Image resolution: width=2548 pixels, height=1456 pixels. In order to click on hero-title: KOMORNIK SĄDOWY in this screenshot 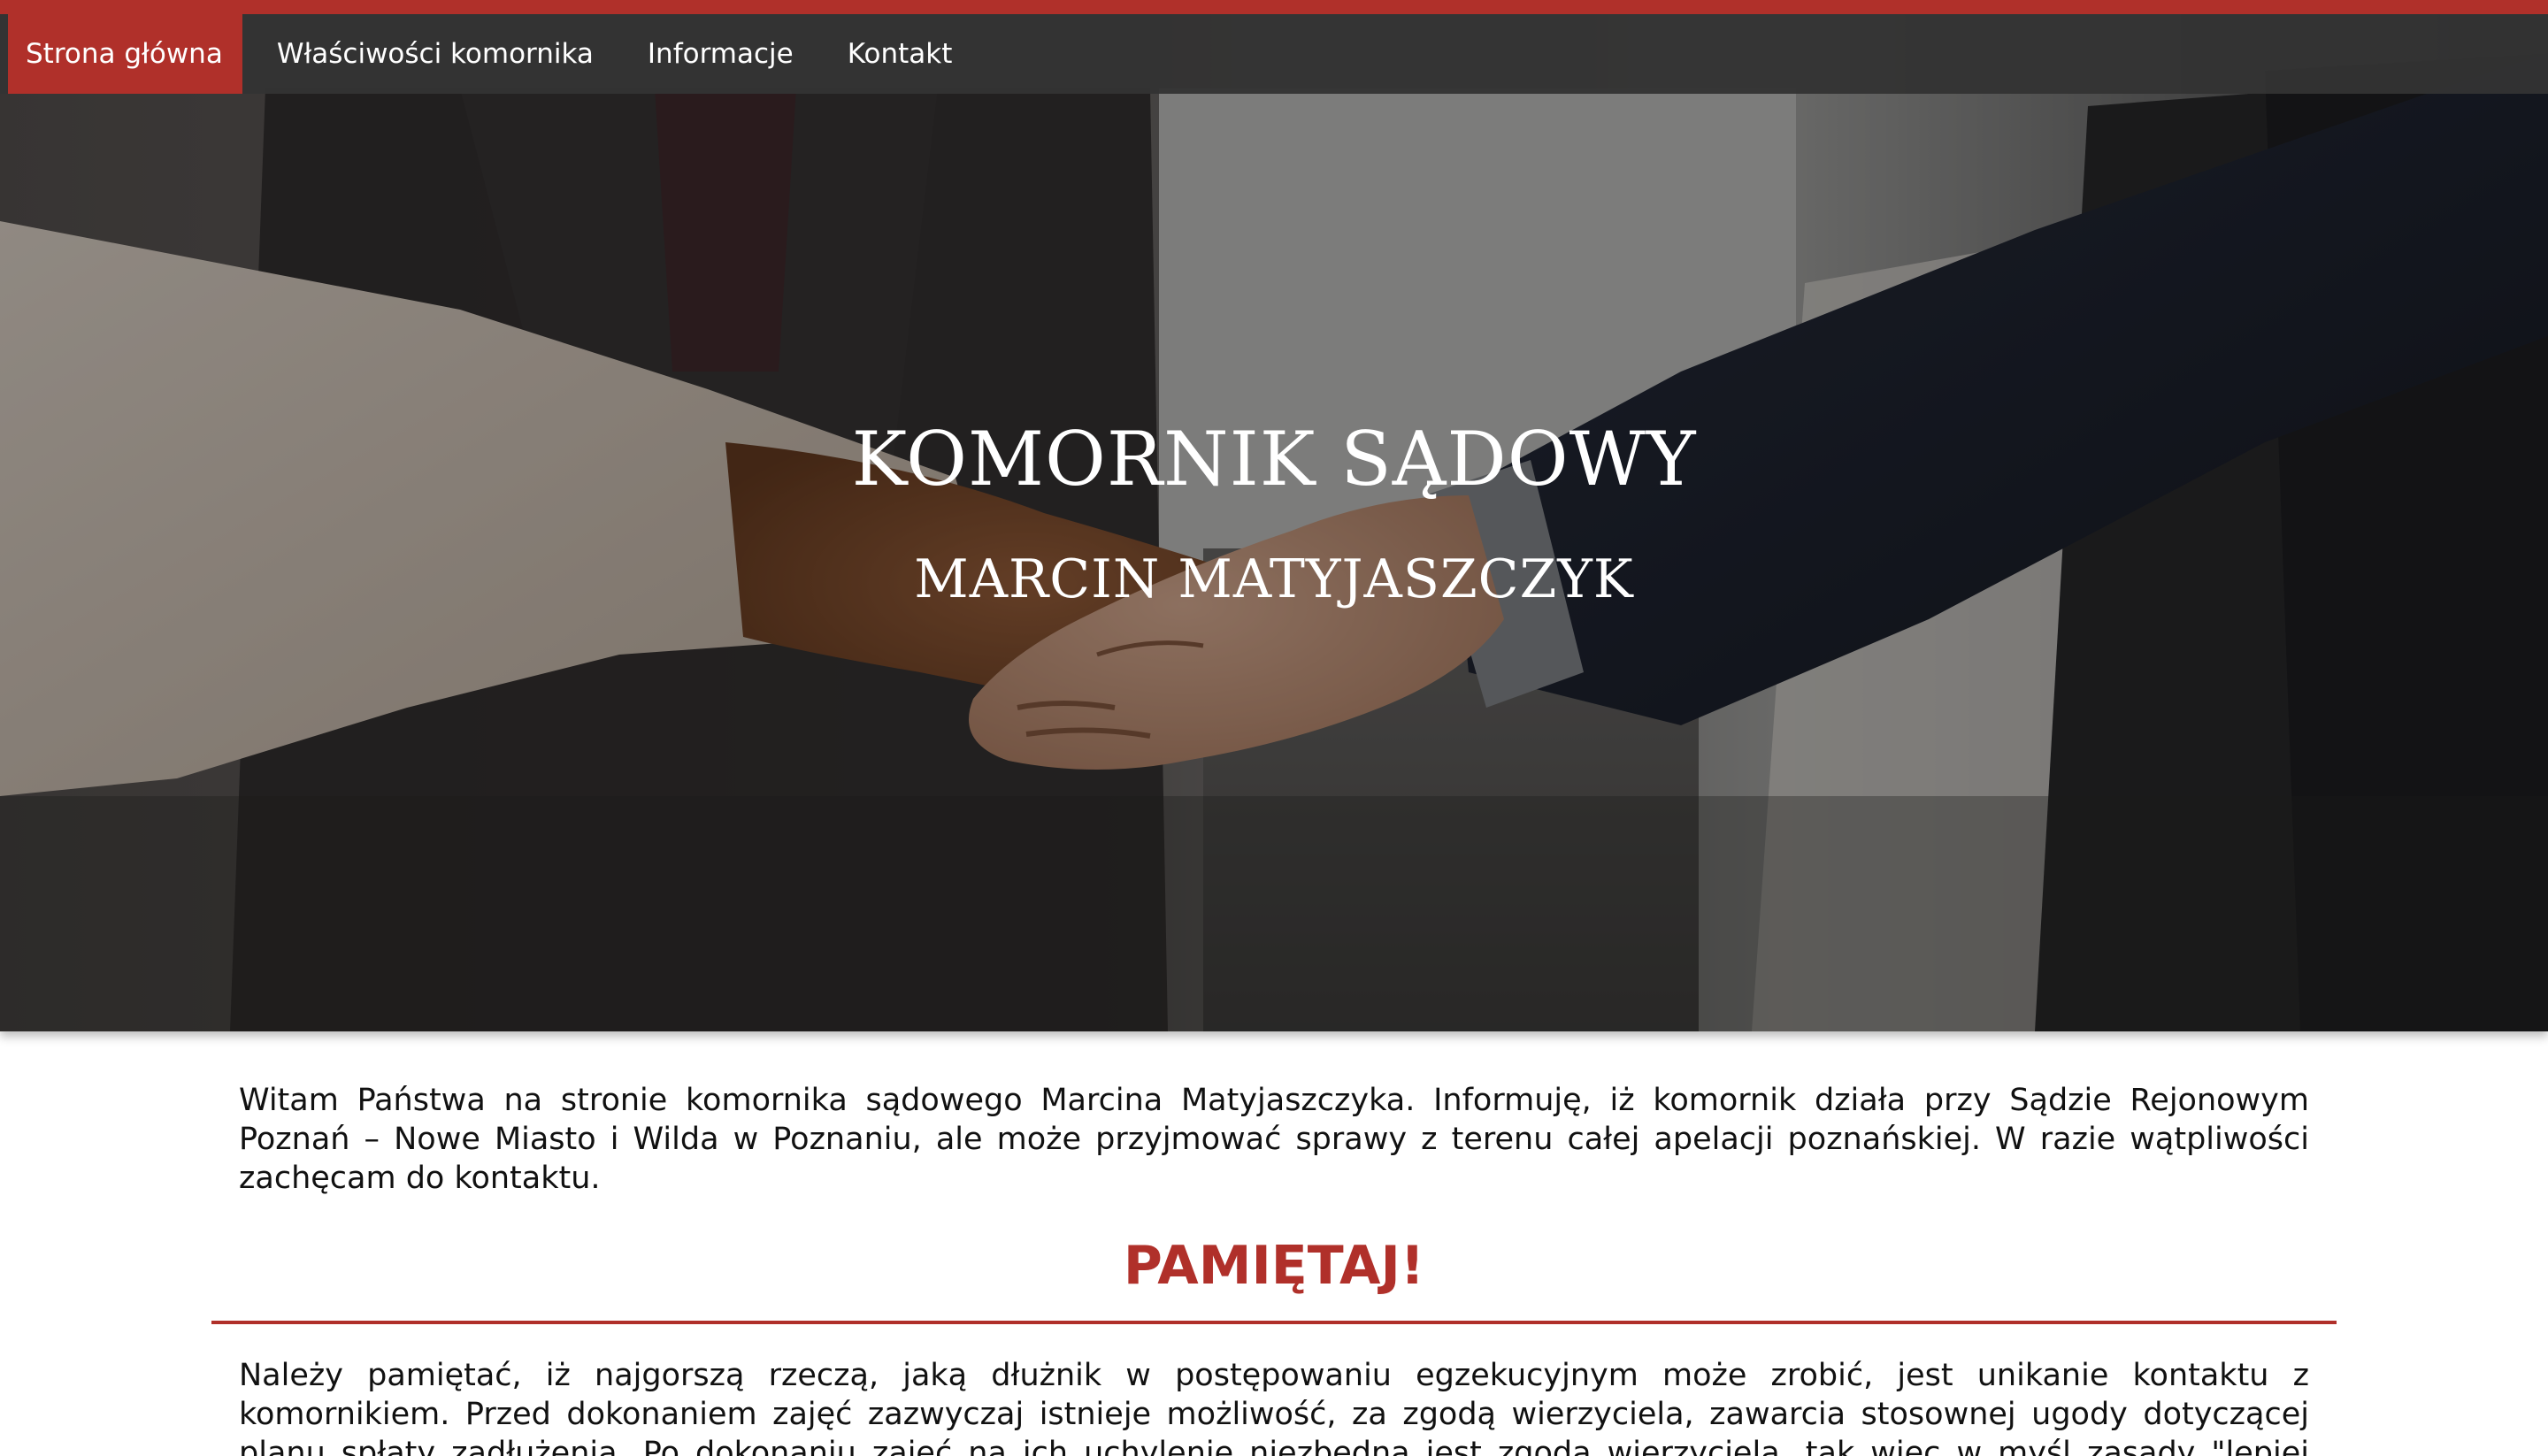, I will do `click(1274, 459)`.